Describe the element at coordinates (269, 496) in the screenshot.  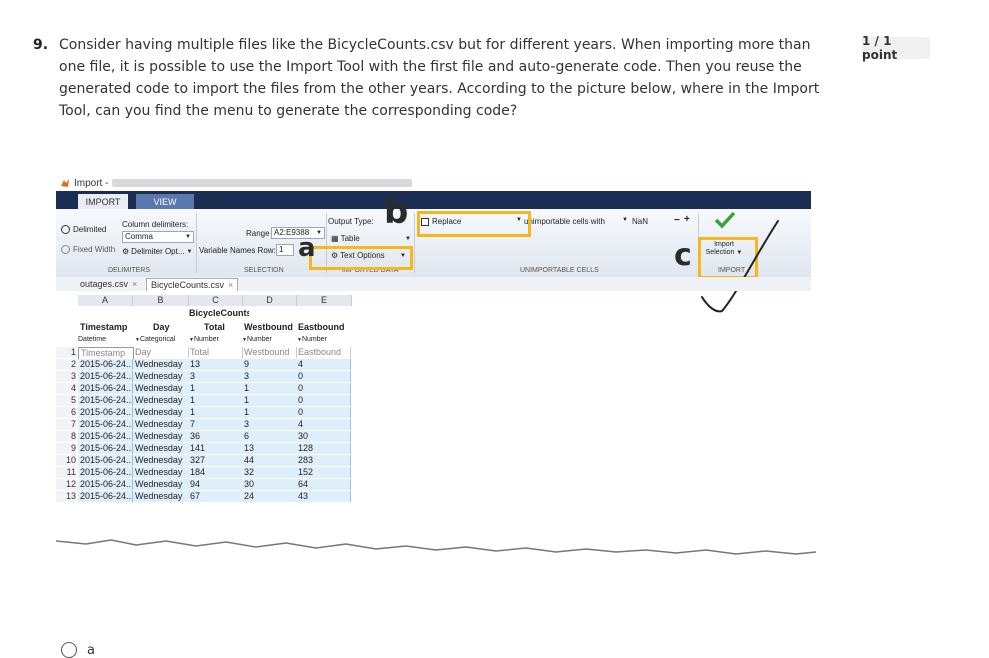
I see `grid-cell: 24` at that location.